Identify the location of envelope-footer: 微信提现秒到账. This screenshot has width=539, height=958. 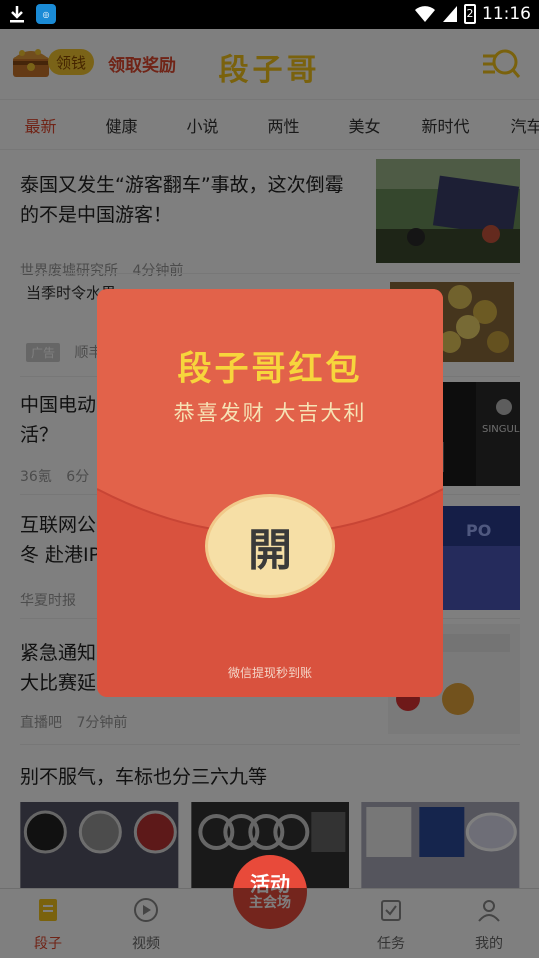
(269, 673).